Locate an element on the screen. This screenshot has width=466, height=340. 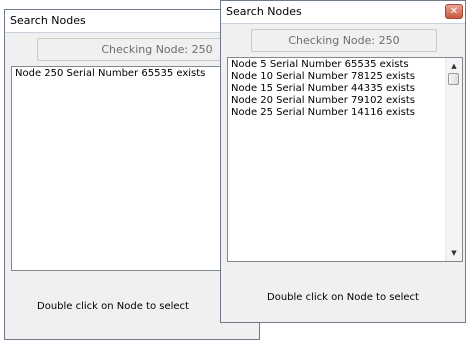
arrow-up-icon: ▲ is located at coordinates (454, 66).